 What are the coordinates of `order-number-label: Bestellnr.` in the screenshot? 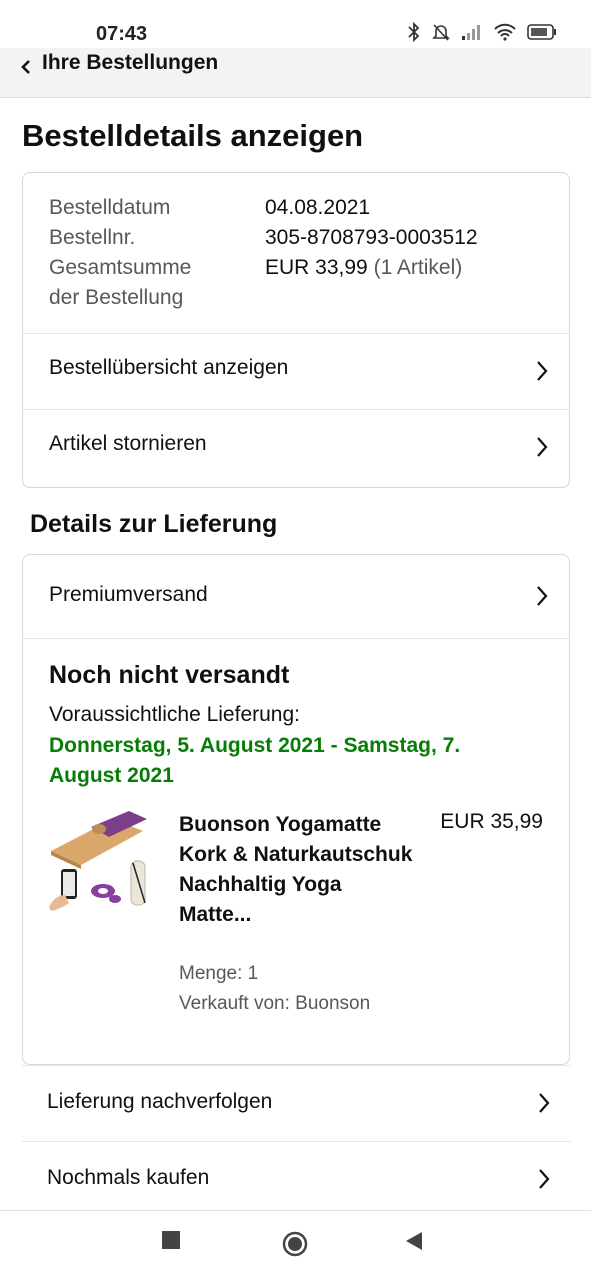 It's located at (92, 237).